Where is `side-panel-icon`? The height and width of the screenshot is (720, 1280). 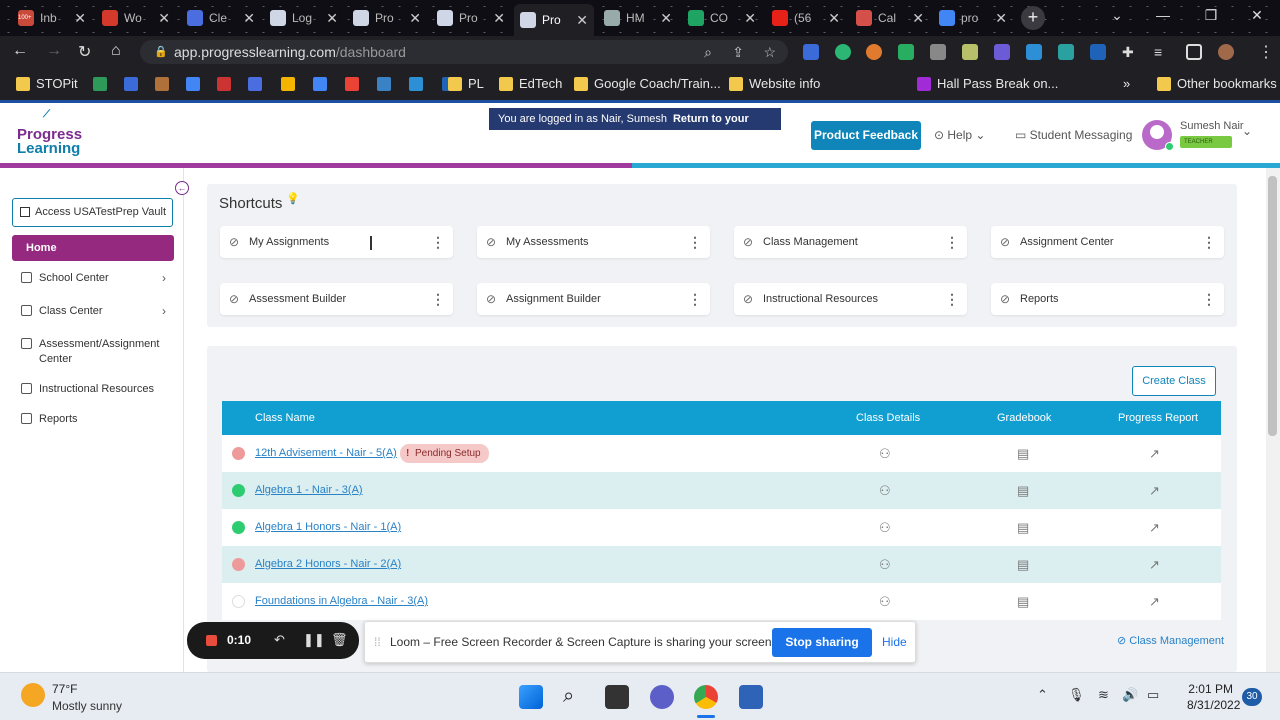 side-panel-icon is located at coordinates (1194, 52).